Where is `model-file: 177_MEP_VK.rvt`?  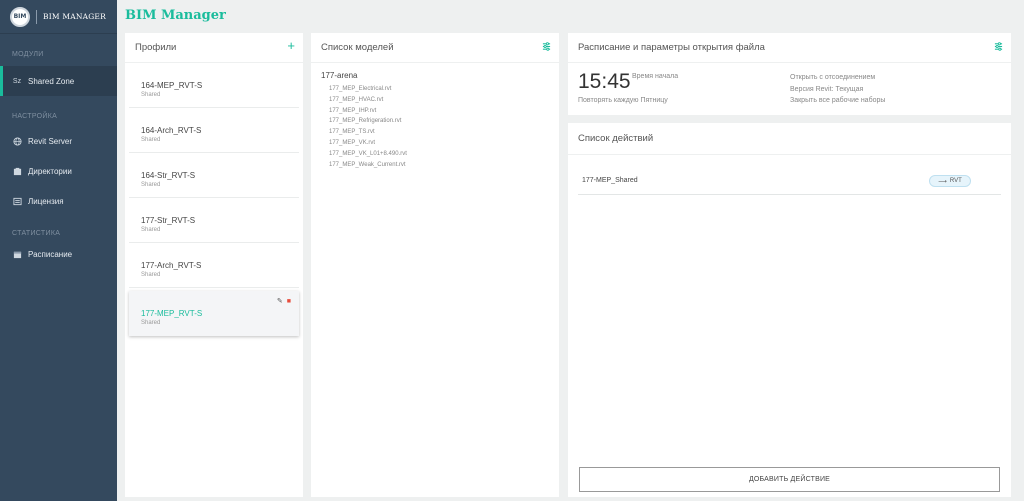 model-file: 177_MEP_VK.rvt is located at coordinates (435, 143).